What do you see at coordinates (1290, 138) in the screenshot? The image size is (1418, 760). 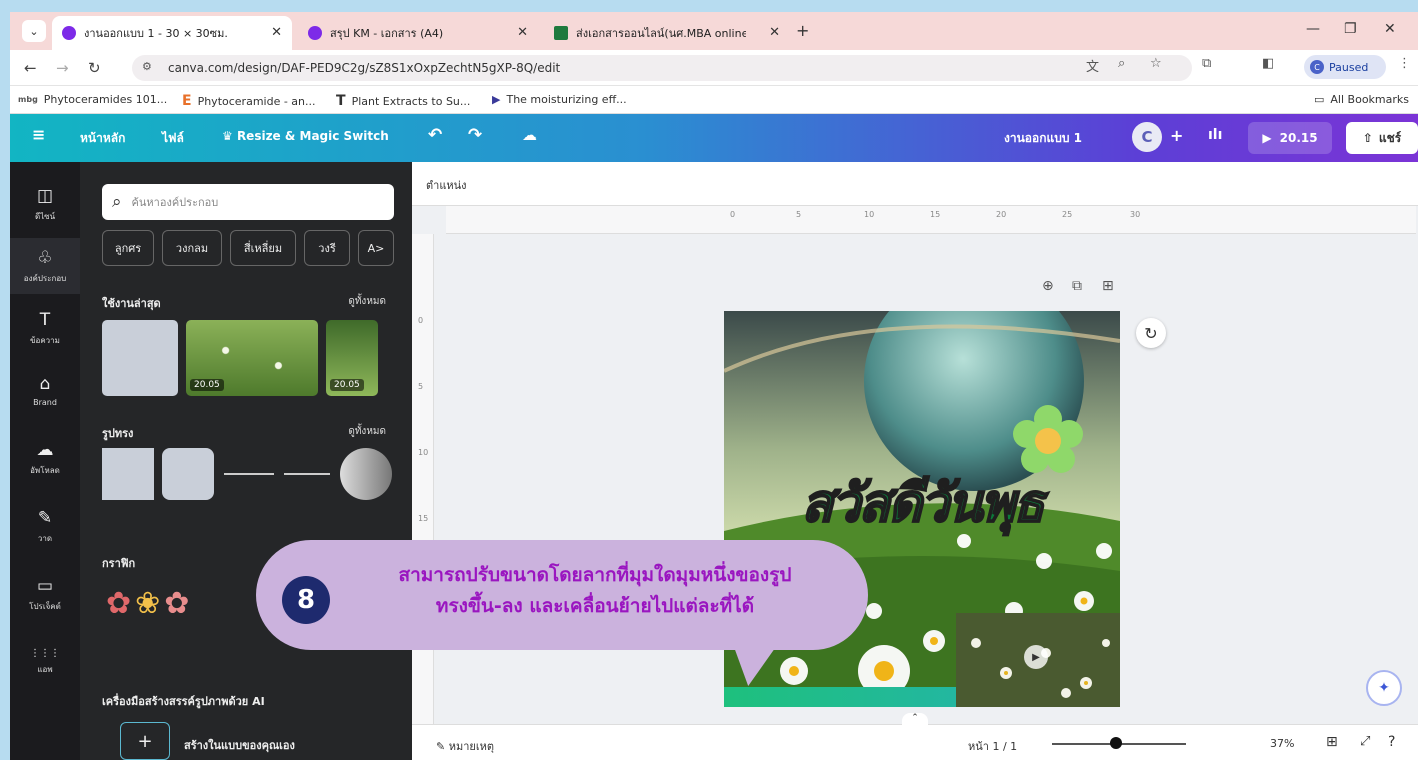 I see `present-button: ▶ 20.15` at bounding box center [1290, 138].